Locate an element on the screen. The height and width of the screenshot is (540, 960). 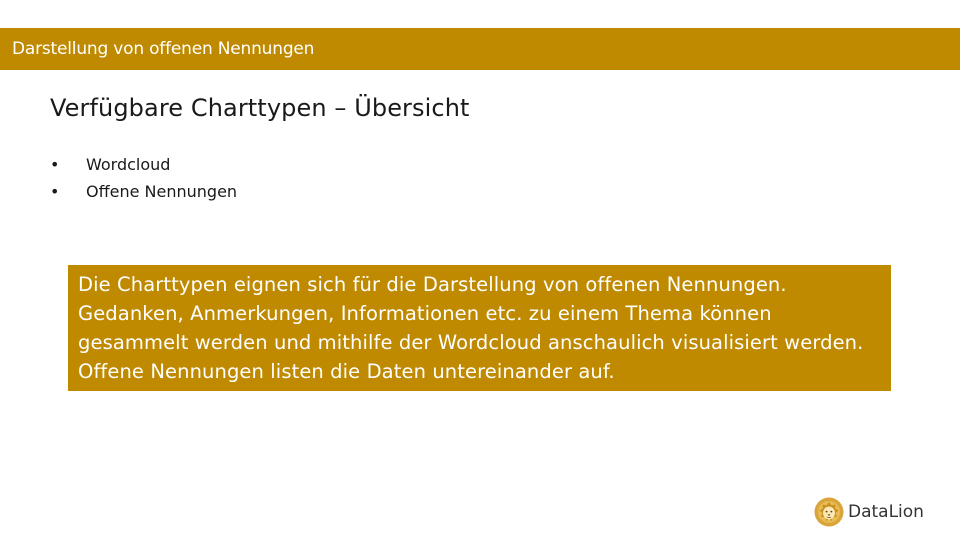
list-item-label: Wordcloud is located at coordinates (128, 164).